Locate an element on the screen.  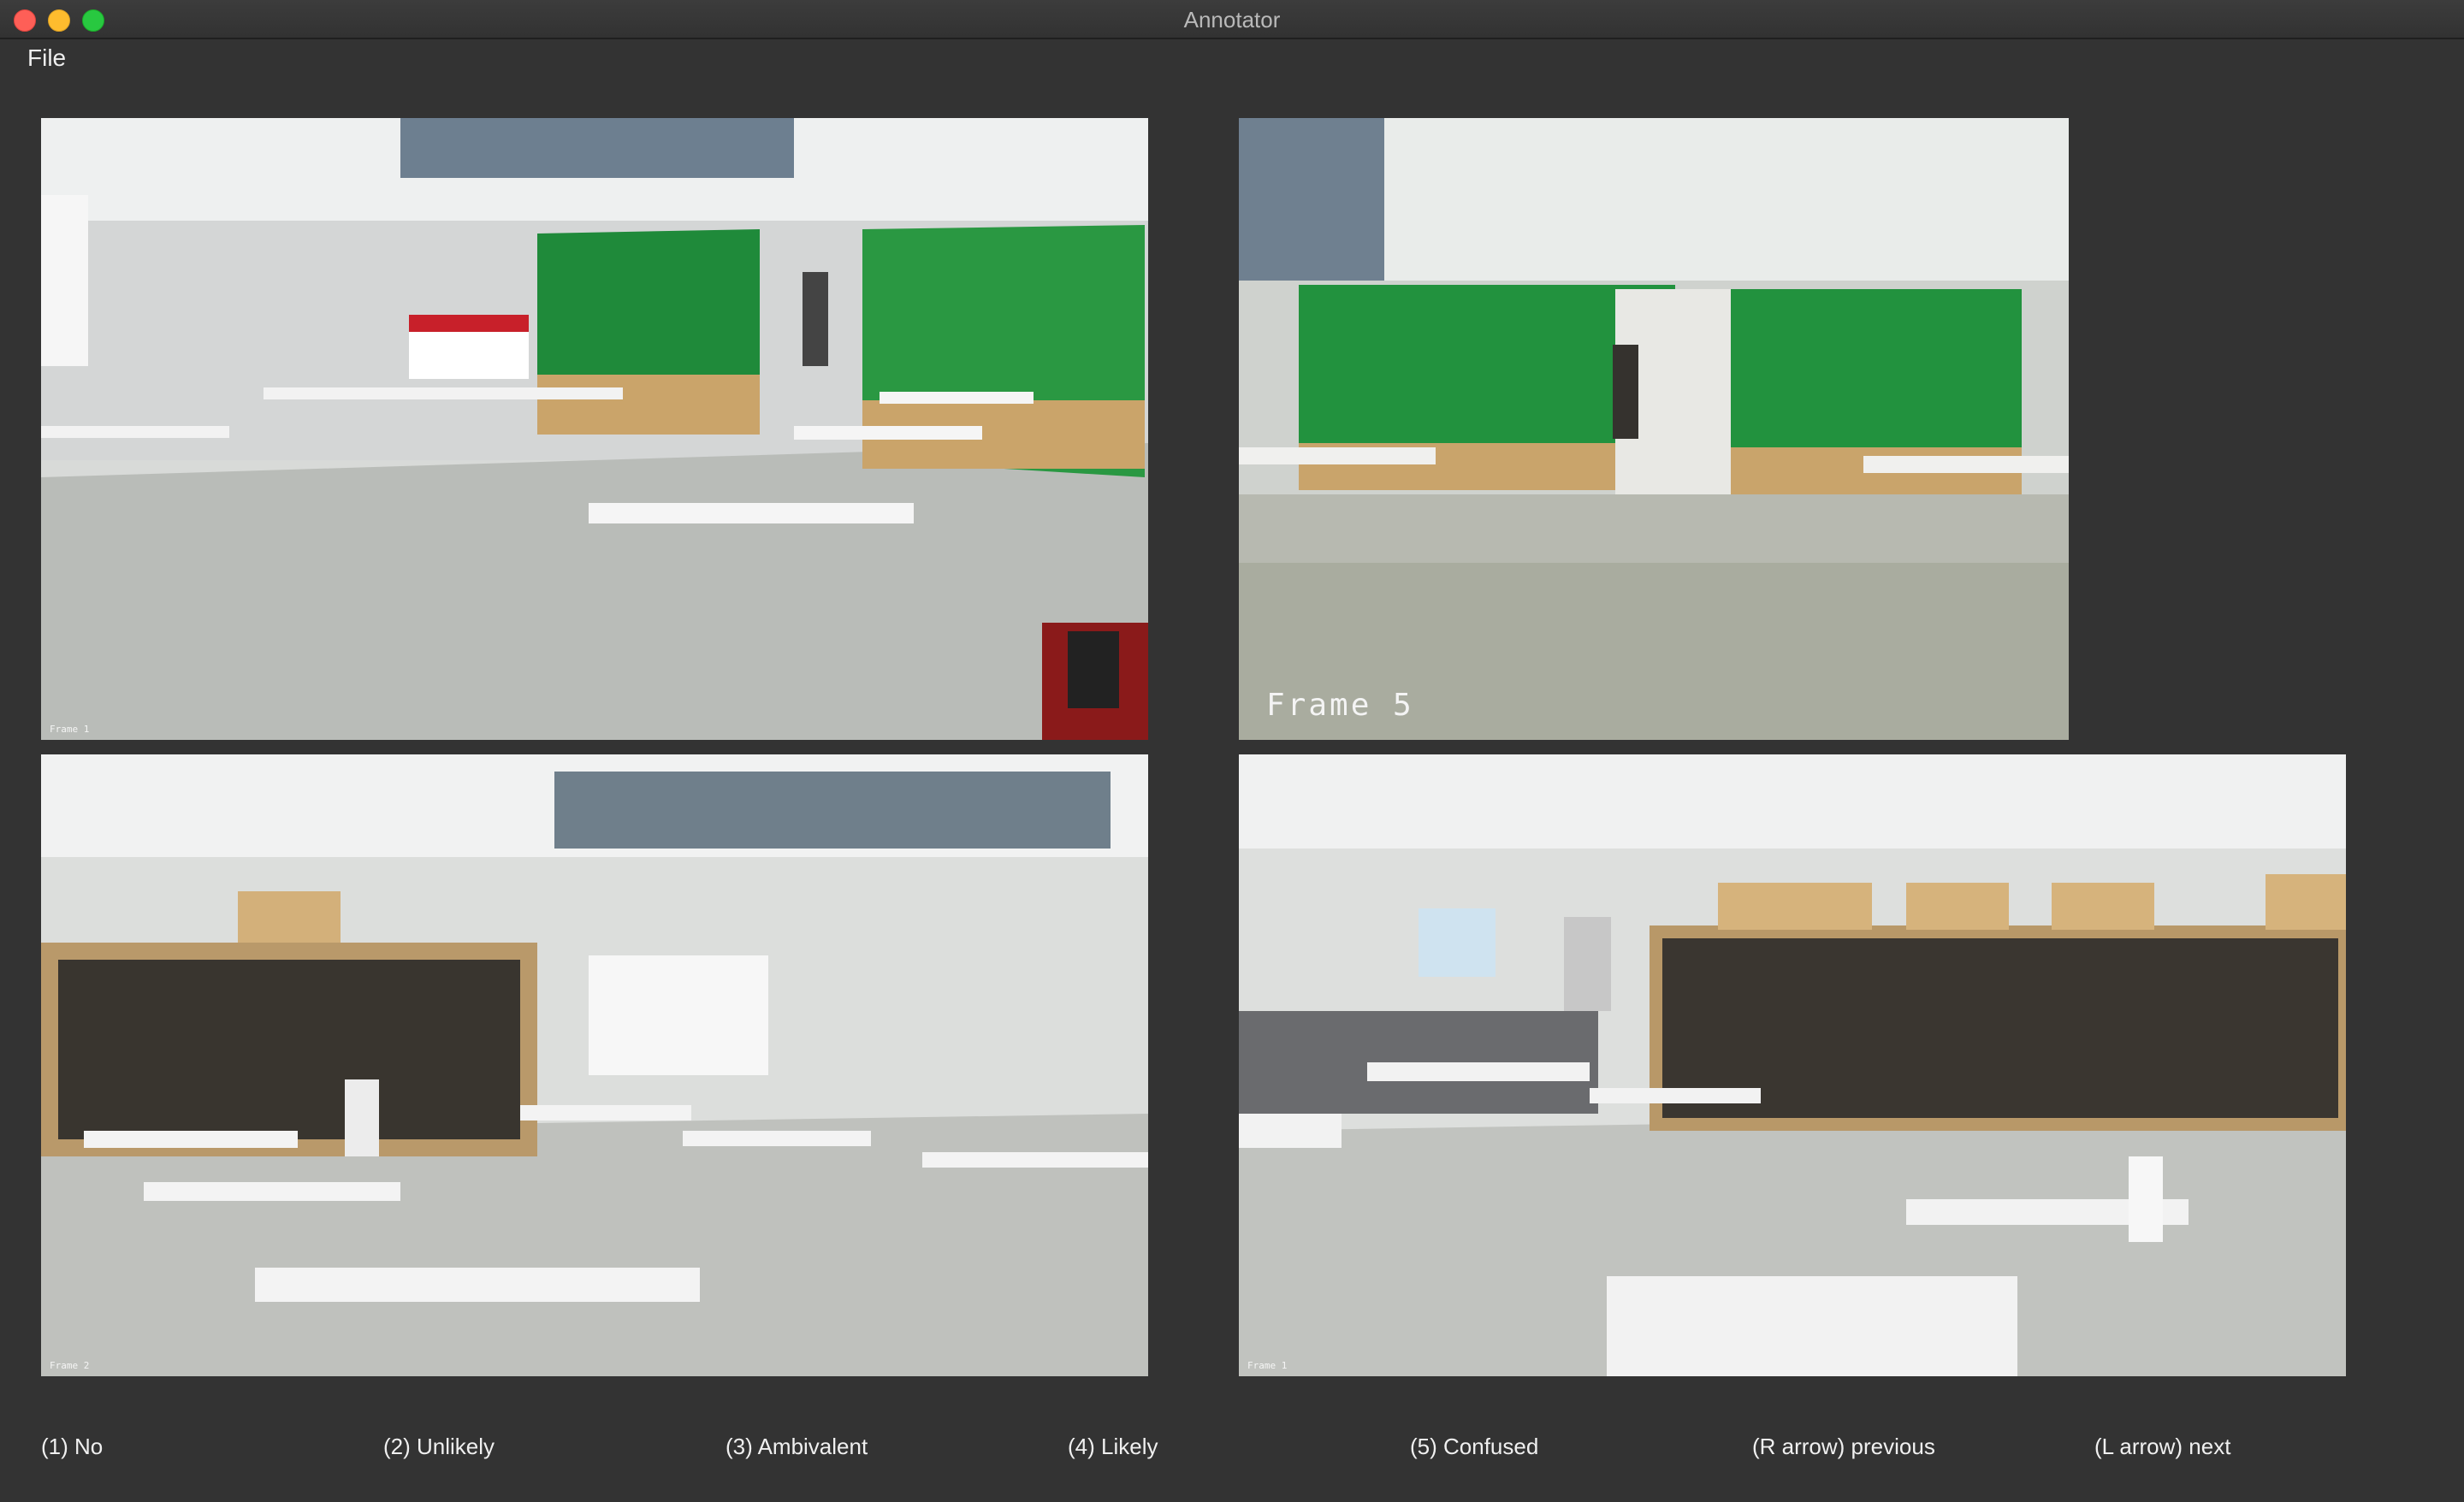
hint-confused: (5) Confused is located at coordinates (1474, 1447).